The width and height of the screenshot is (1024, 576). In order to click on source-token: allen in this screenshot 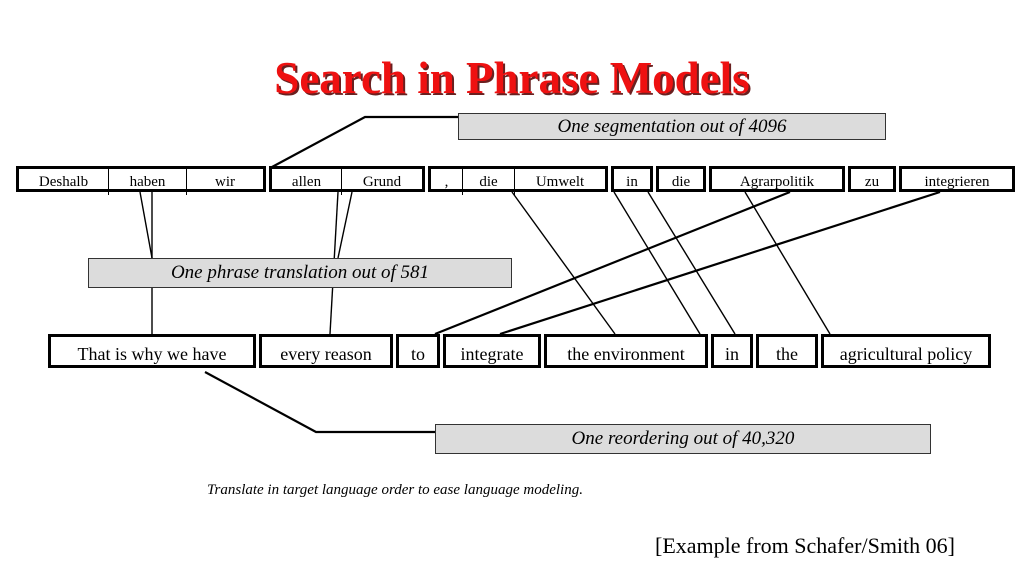, I will do `click(307, 182)`.